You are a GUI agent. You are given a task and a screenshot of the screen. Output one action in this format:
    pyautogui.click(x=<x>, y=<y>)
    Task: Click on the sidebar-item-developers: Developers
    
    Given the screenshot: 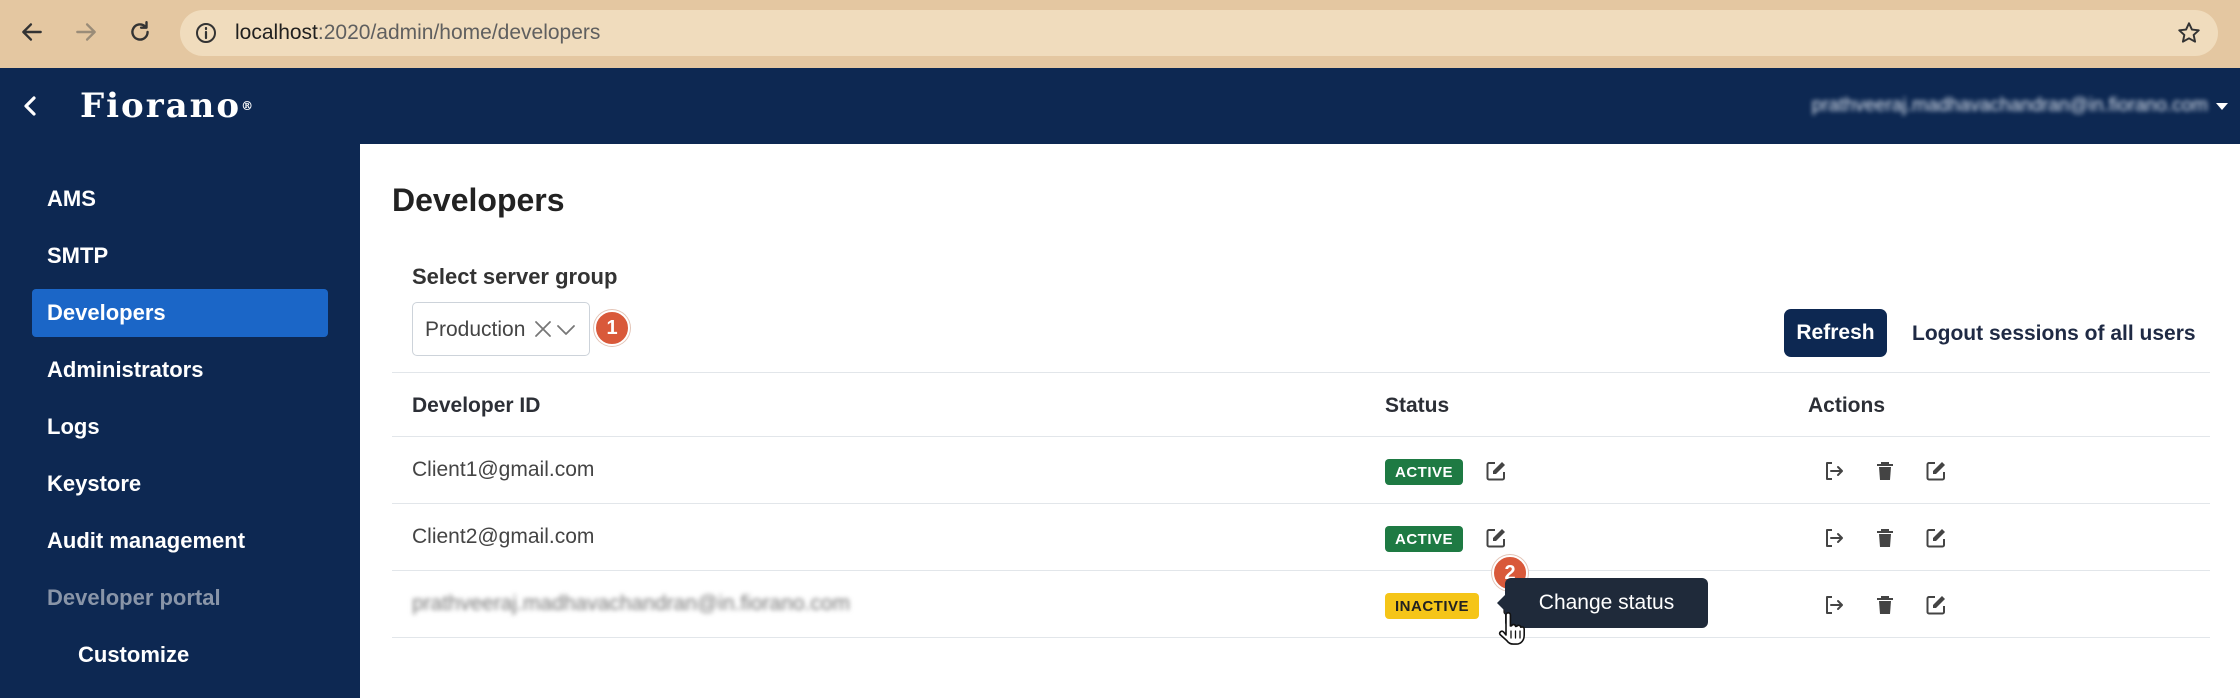 What is the action you would take?
    pyautogui.click(x=180, y=313)
    